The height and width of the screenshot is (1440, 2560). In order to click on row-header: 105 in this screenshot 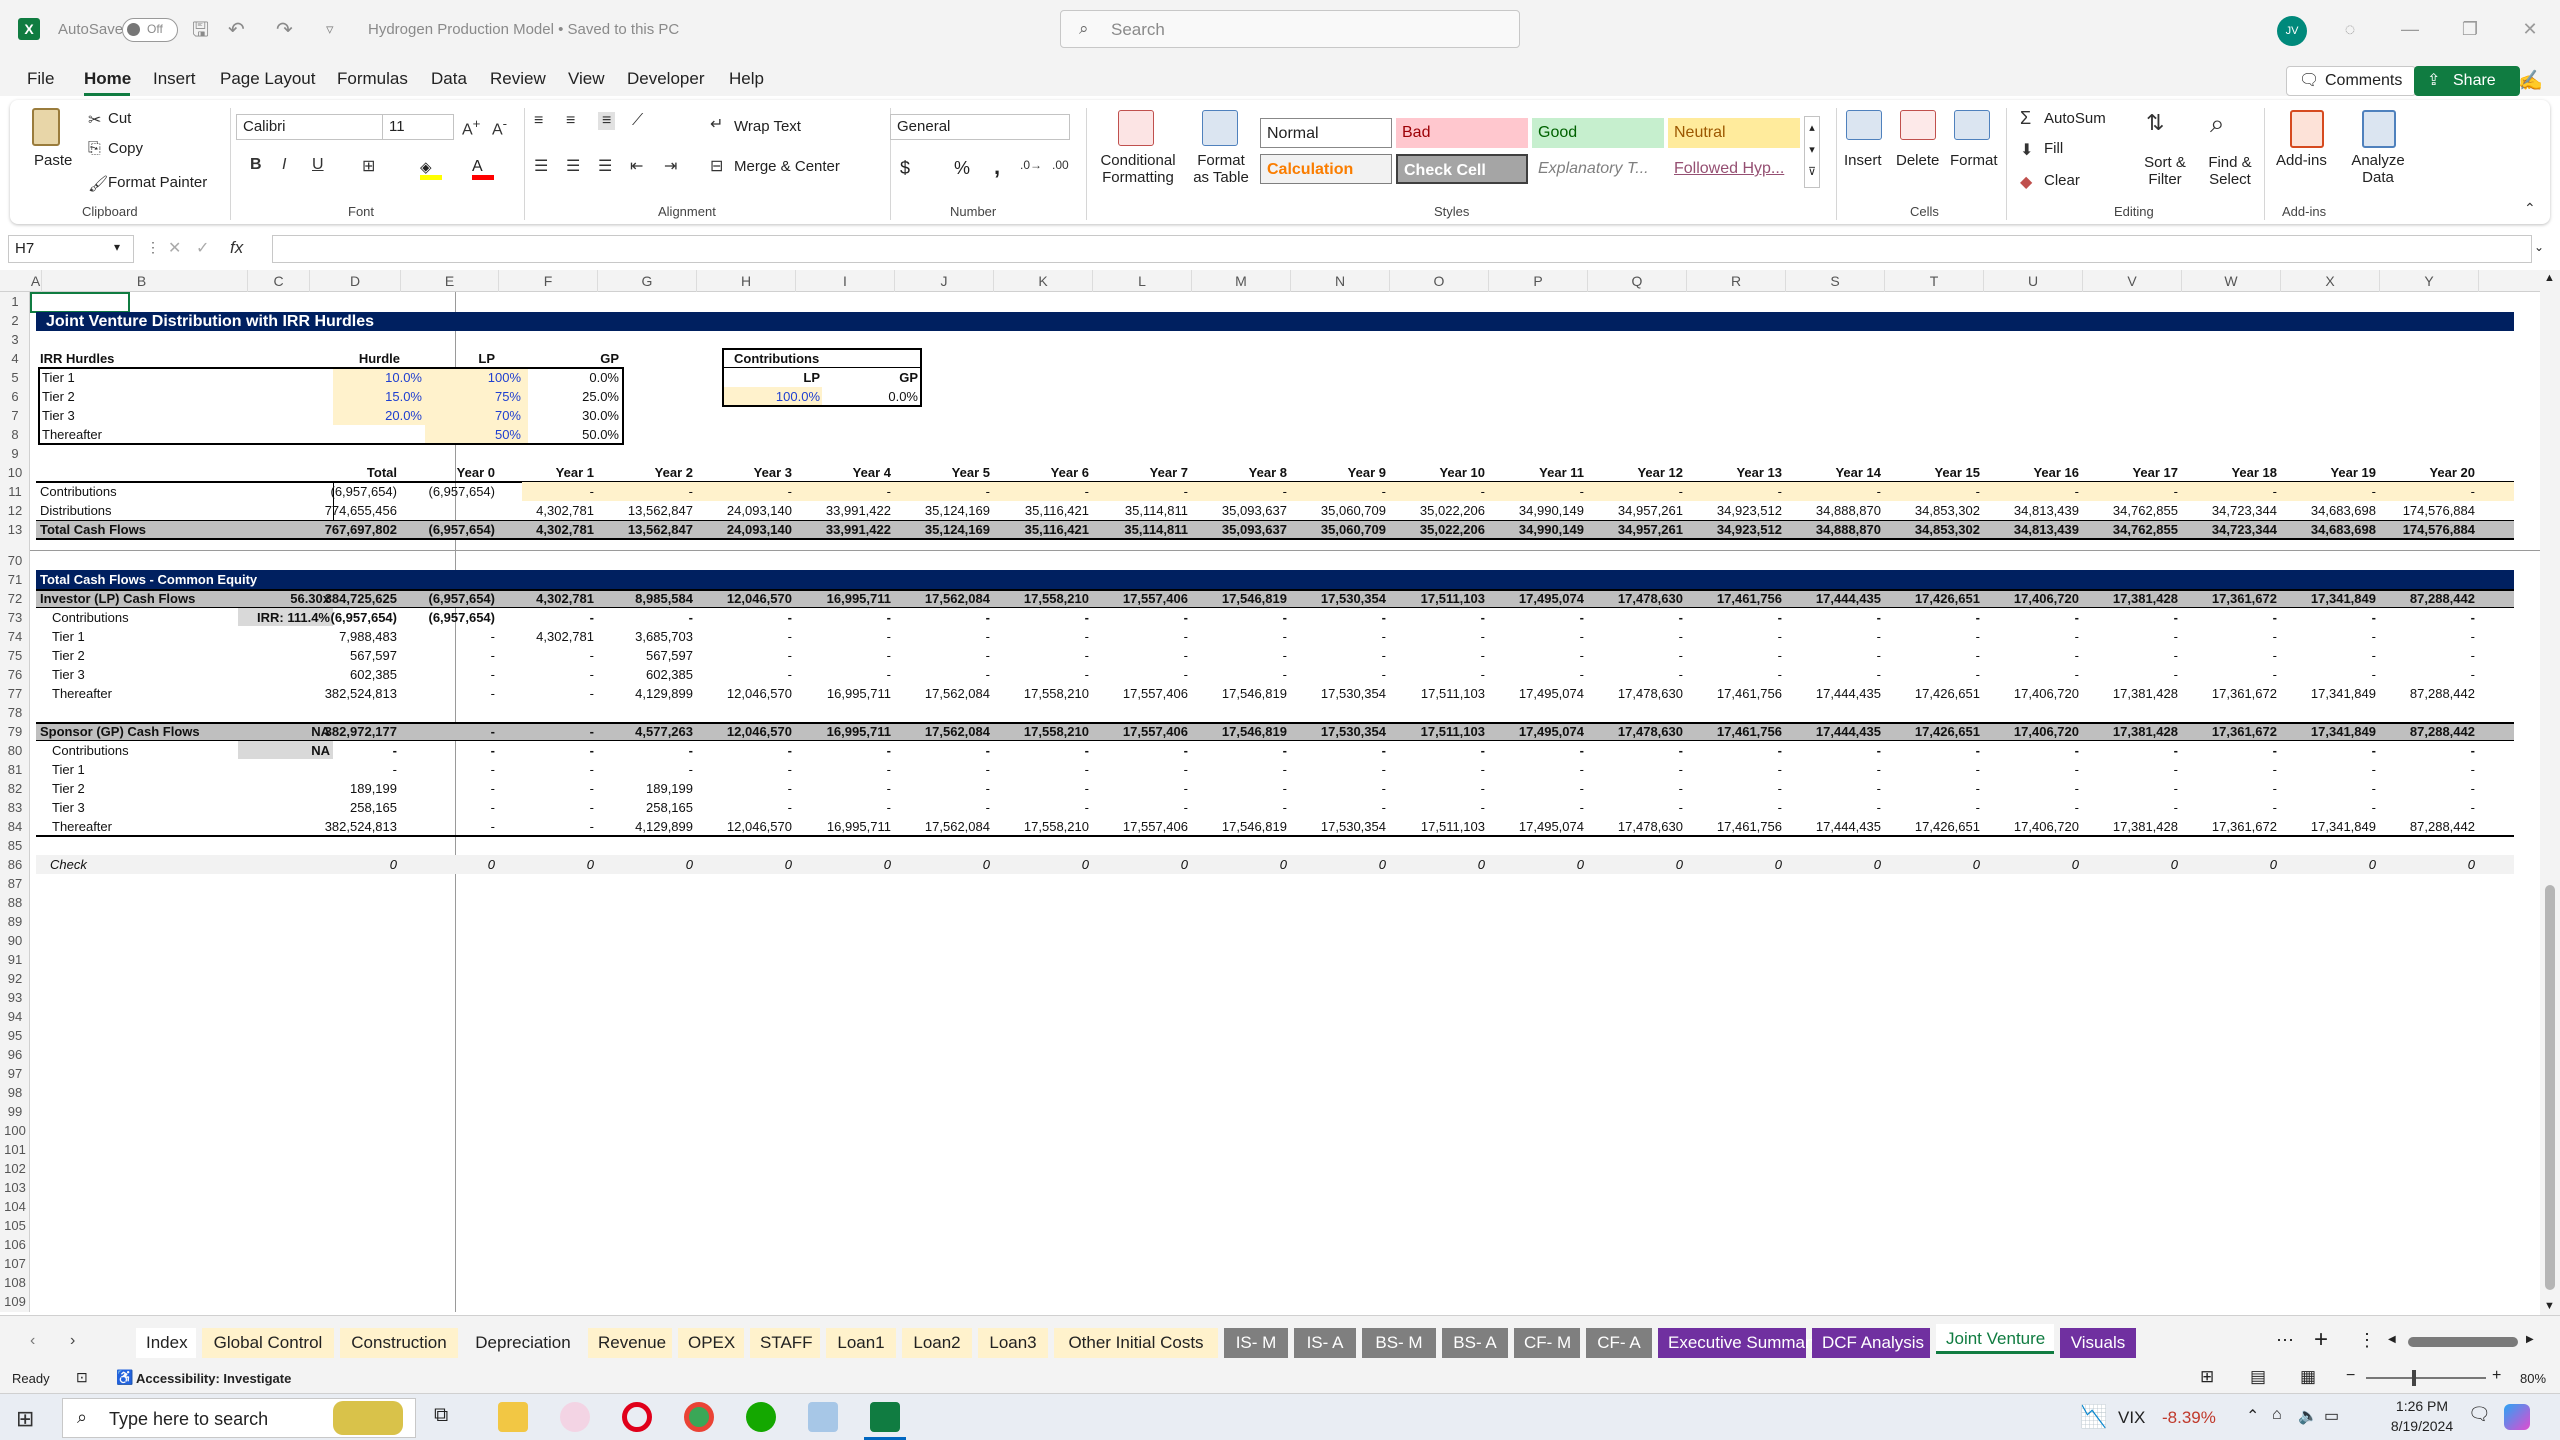, I will do `click(15, 1225)`.